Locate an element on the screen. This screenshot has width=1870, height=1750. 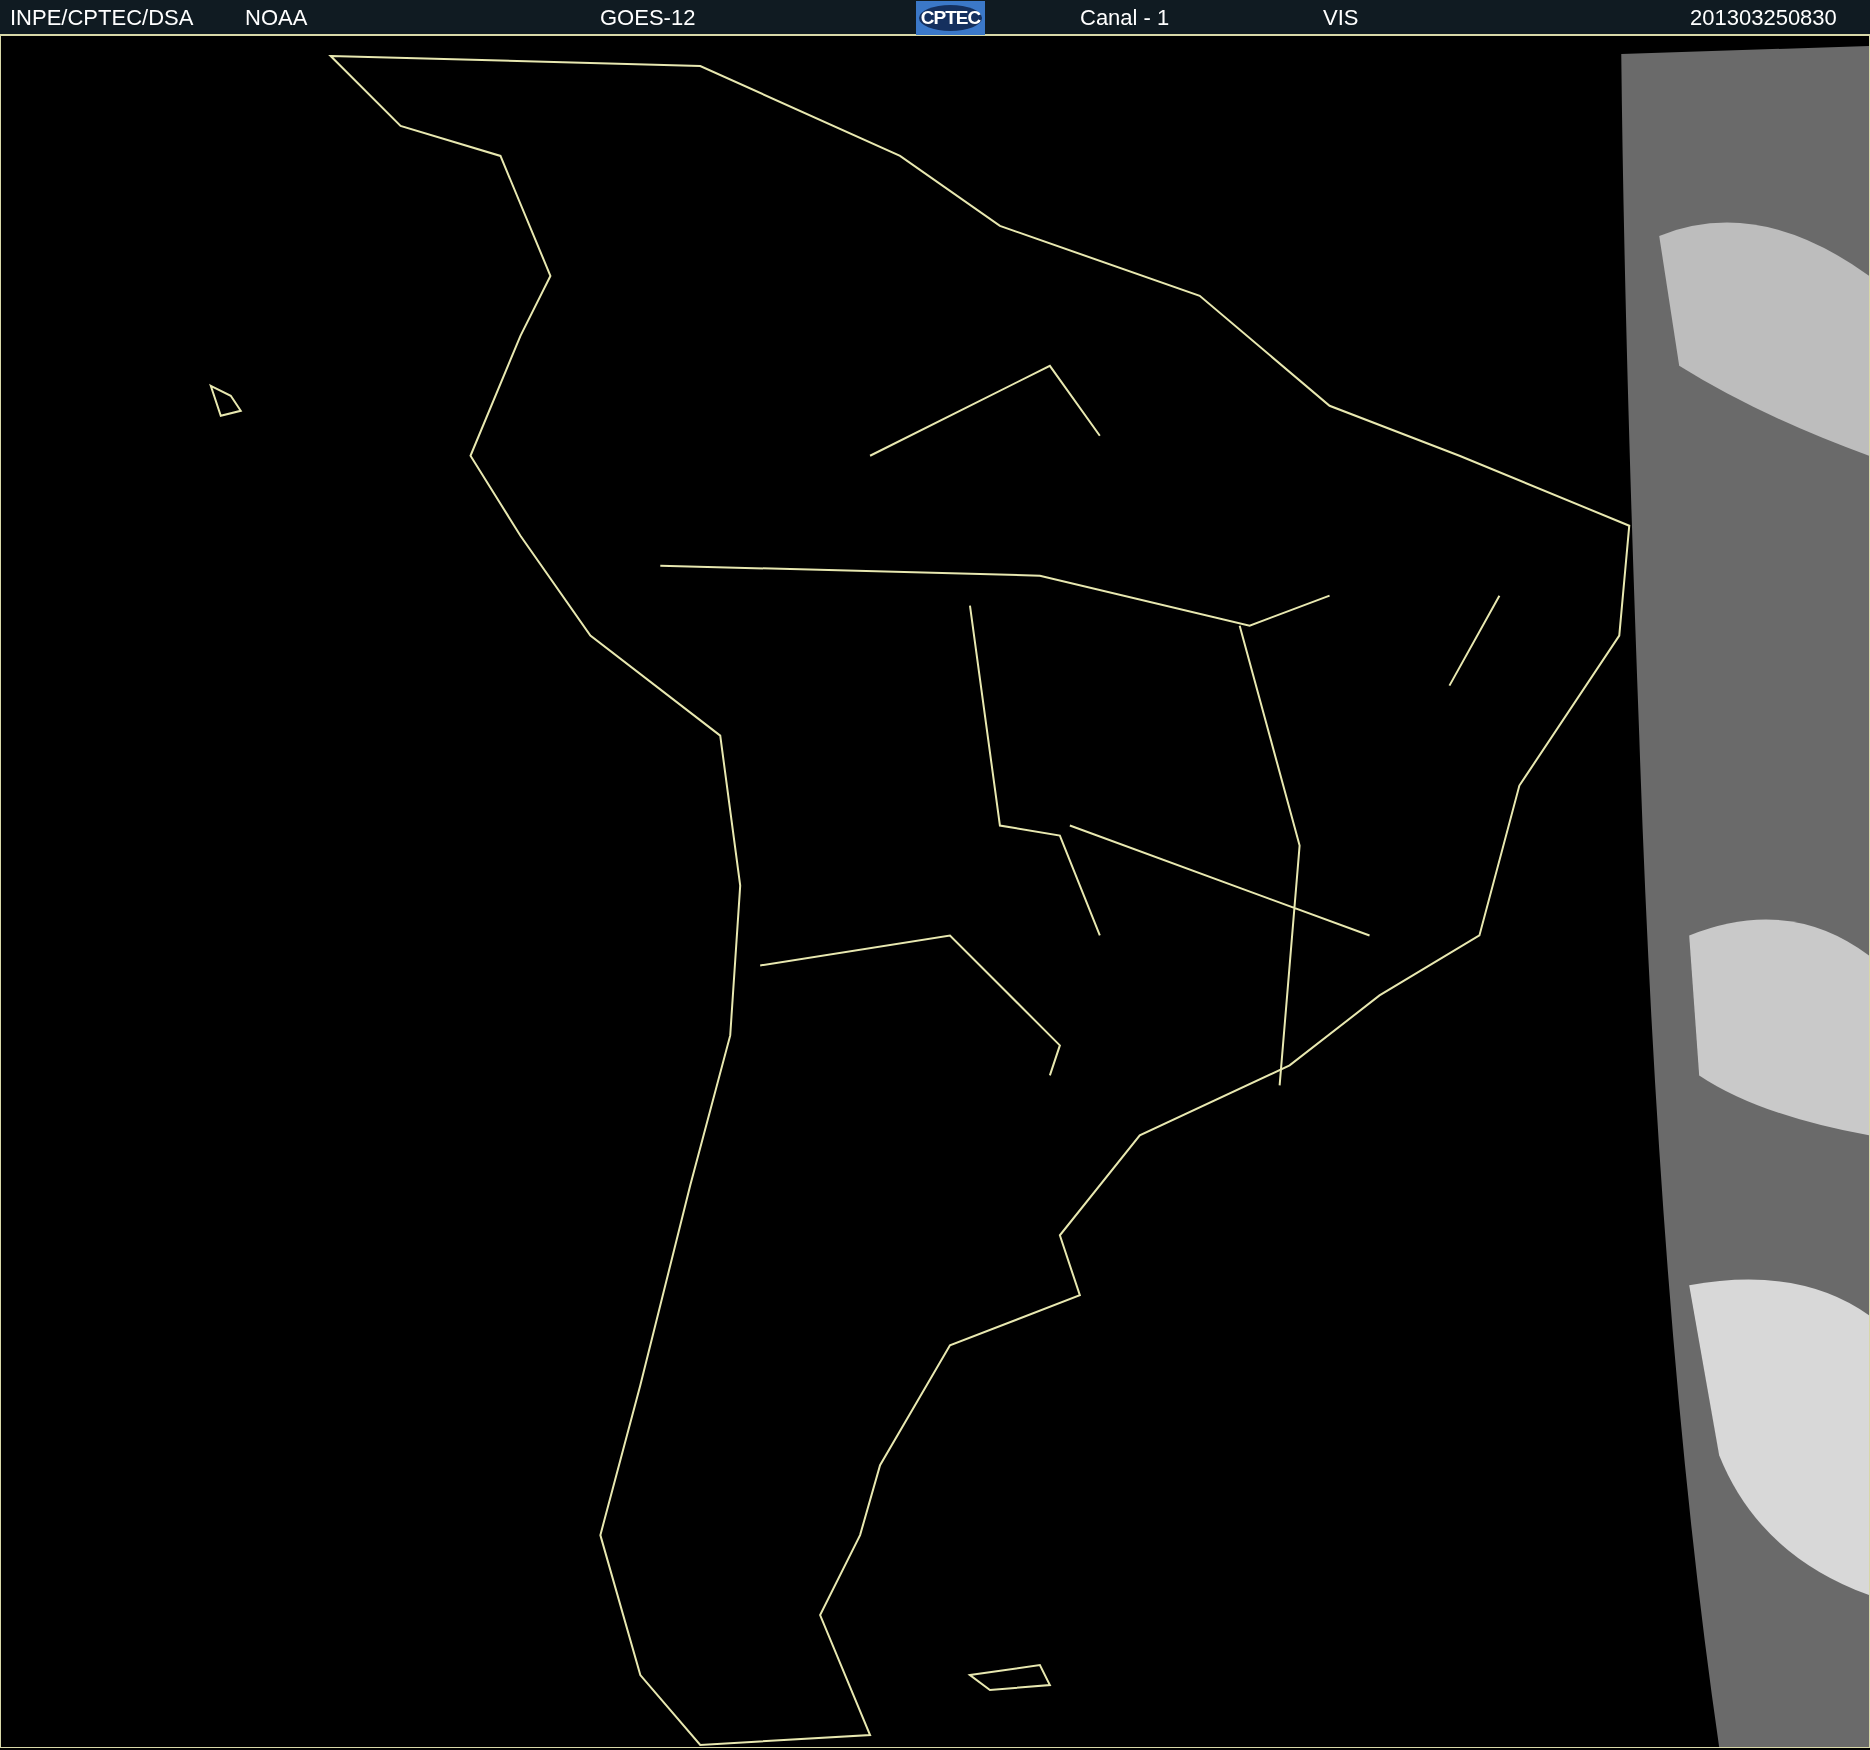
header-label: GOES-12 is located at coordinates (648, 18).